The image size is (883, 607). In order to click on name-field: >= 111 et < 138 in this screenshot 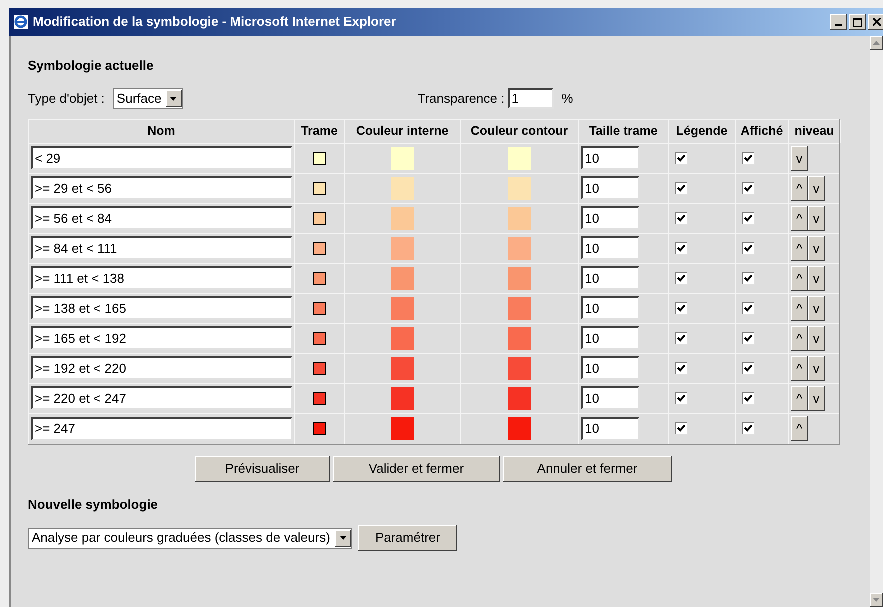, I will do `click(162, 278)`.